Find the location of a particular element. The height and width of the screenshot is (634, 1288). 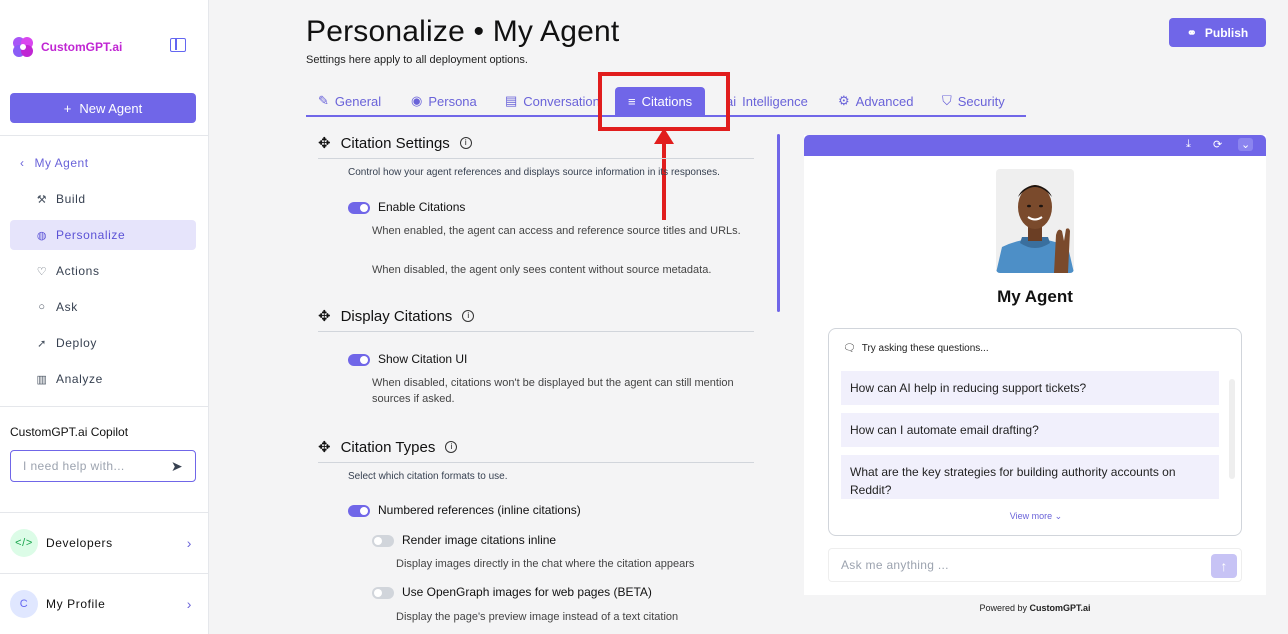

rocket-icon: ➚ is located at coordinates (42, 343).